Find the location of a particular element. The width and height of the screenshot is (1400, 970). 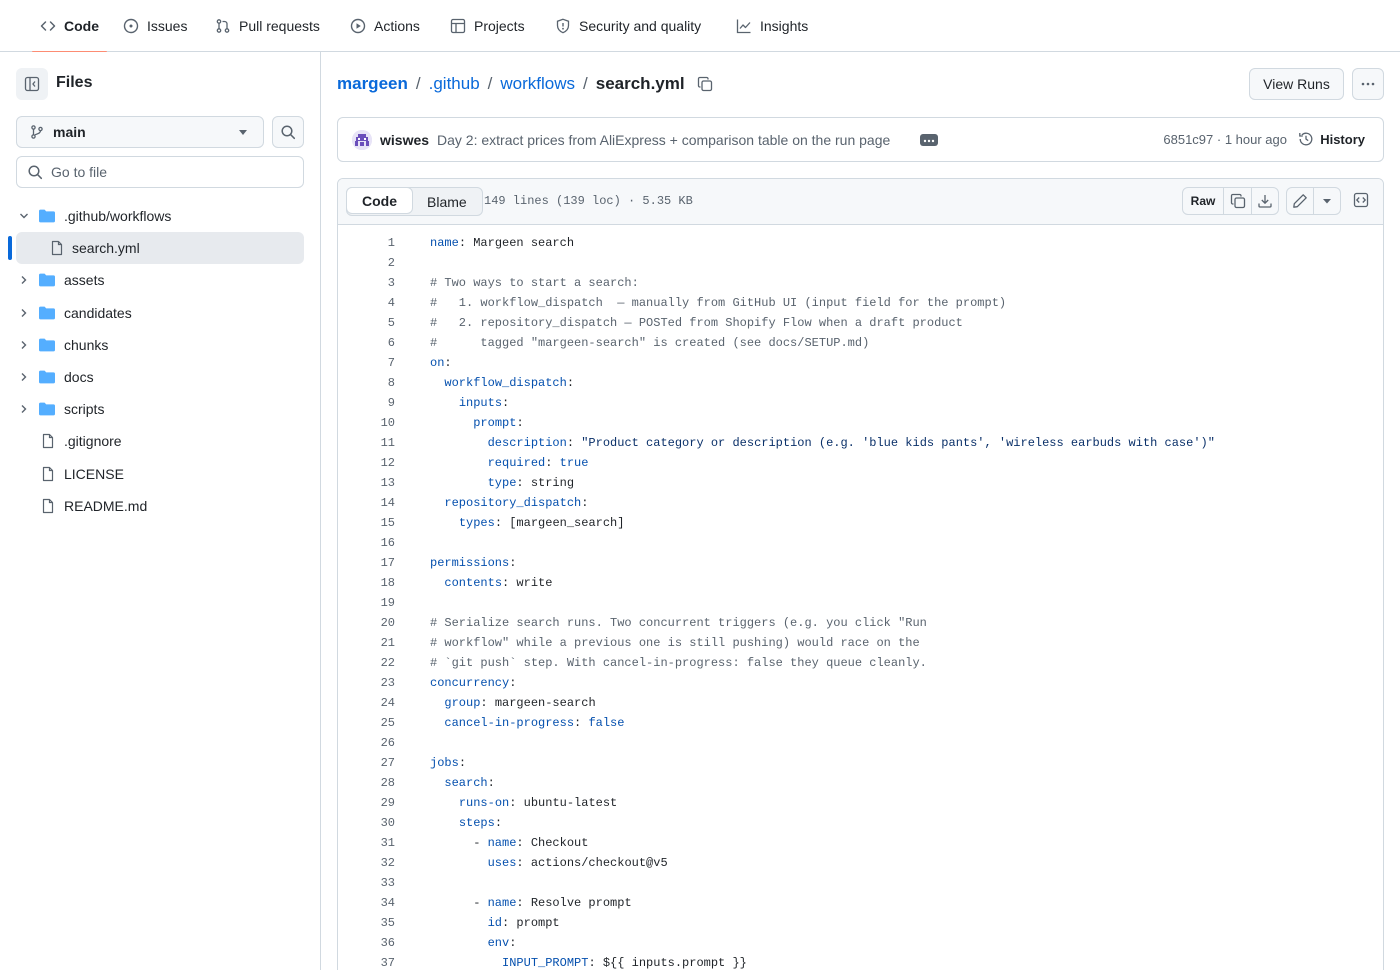

code-line: 30 steps: is located at coordinates (860, 823).